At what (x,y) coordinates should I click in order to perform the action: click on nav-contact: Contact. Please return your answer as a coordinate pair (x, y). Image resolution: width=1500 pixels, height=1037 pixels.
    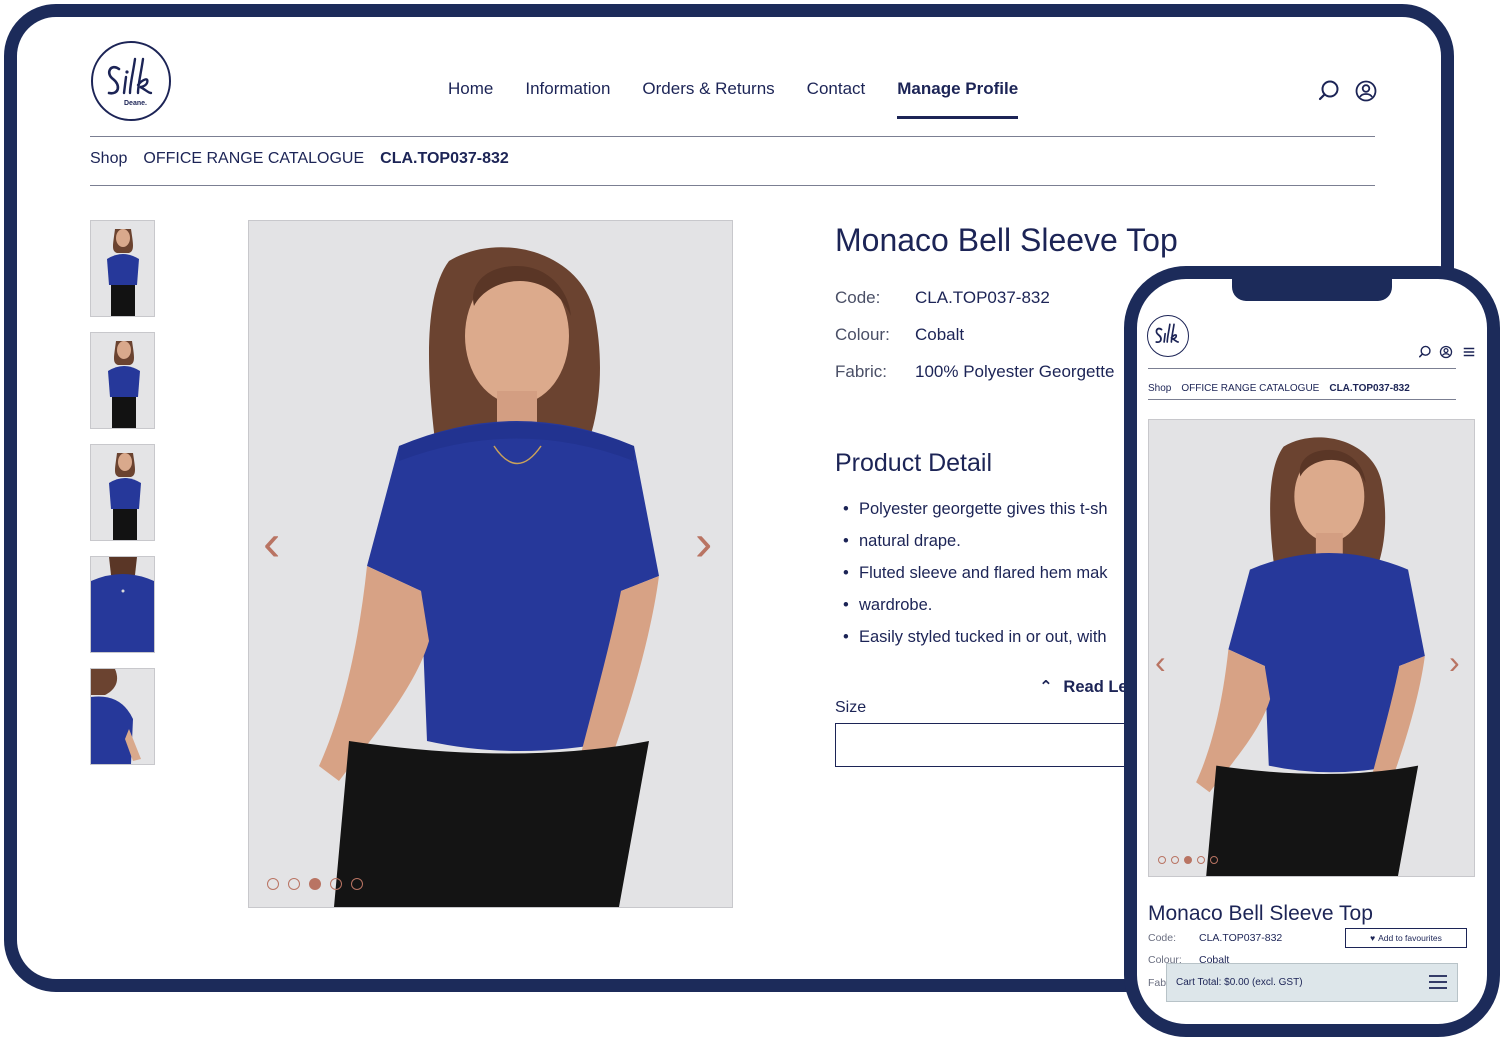
    Looking at the image, I should click on (836, 99).